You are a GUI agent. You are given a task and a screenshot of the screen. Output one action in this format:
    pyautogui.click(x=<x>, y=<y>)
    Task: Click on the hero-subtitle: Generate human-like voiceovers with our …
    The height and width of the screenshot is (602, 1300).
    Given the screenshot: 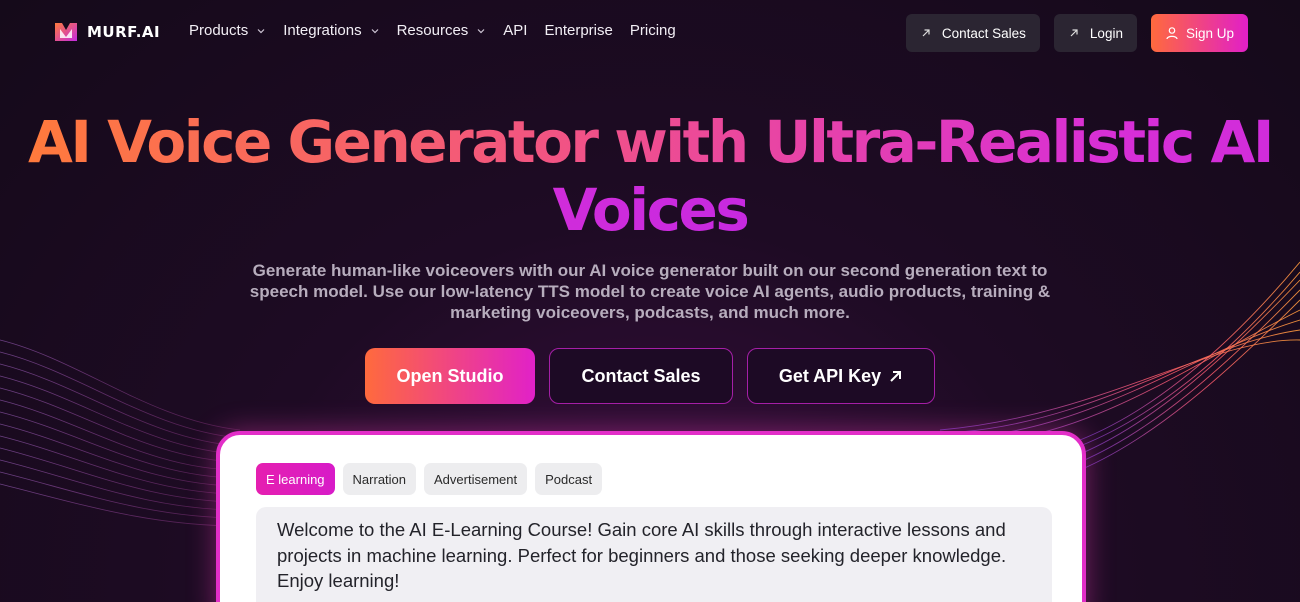 What is the action you would take?
    pyautogui.click(x=650, y=291)
    